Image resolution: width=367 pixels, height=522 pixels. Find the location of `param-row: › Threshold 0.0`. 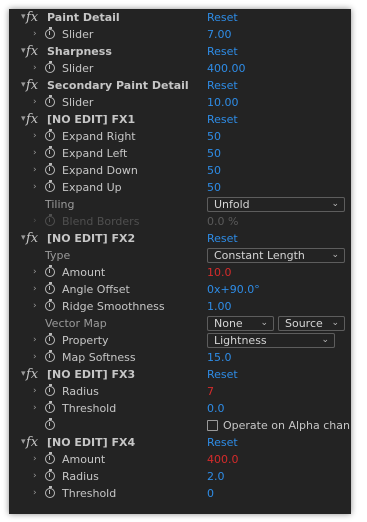

param-row: › Threshold 0.0 is located at coordinates (180, 408).